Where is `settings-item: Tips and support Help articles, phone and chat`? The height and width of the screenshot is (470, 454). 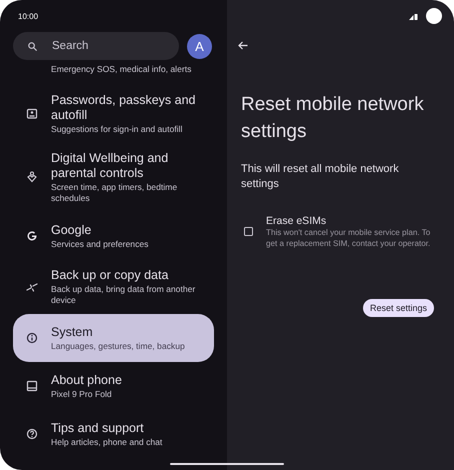
settings-item: Tips and support Help articles, phone and chat is located at coordinates (113, 434).